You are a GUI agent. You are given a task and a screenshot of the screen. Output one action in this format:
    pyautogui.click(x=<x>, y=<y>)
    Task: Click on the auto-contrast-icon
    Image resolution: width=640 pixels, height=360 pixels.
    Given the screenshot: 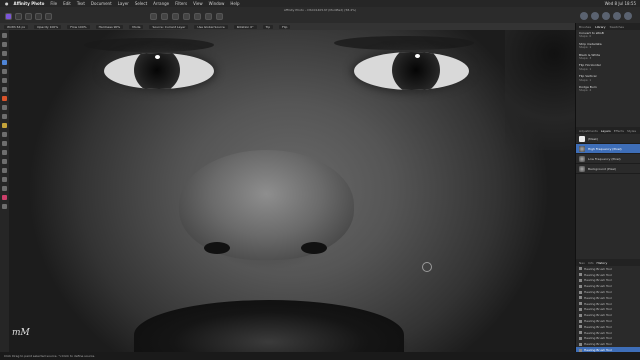 What is the action you would take?
    pyautogui.click(x=164, y=16)
    